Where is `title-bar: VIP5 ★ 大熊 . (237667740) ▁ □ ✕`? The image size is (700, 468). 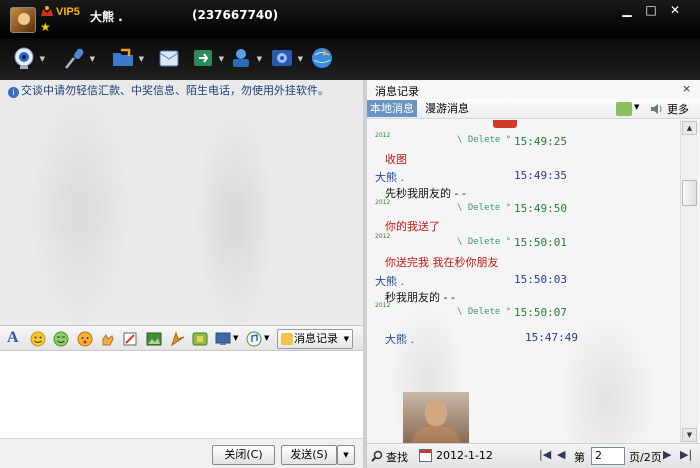
title-bar: VIP5 ★ 大熊 . (237667740) ▁ □ ✕ is located at coordinates (350, 19).